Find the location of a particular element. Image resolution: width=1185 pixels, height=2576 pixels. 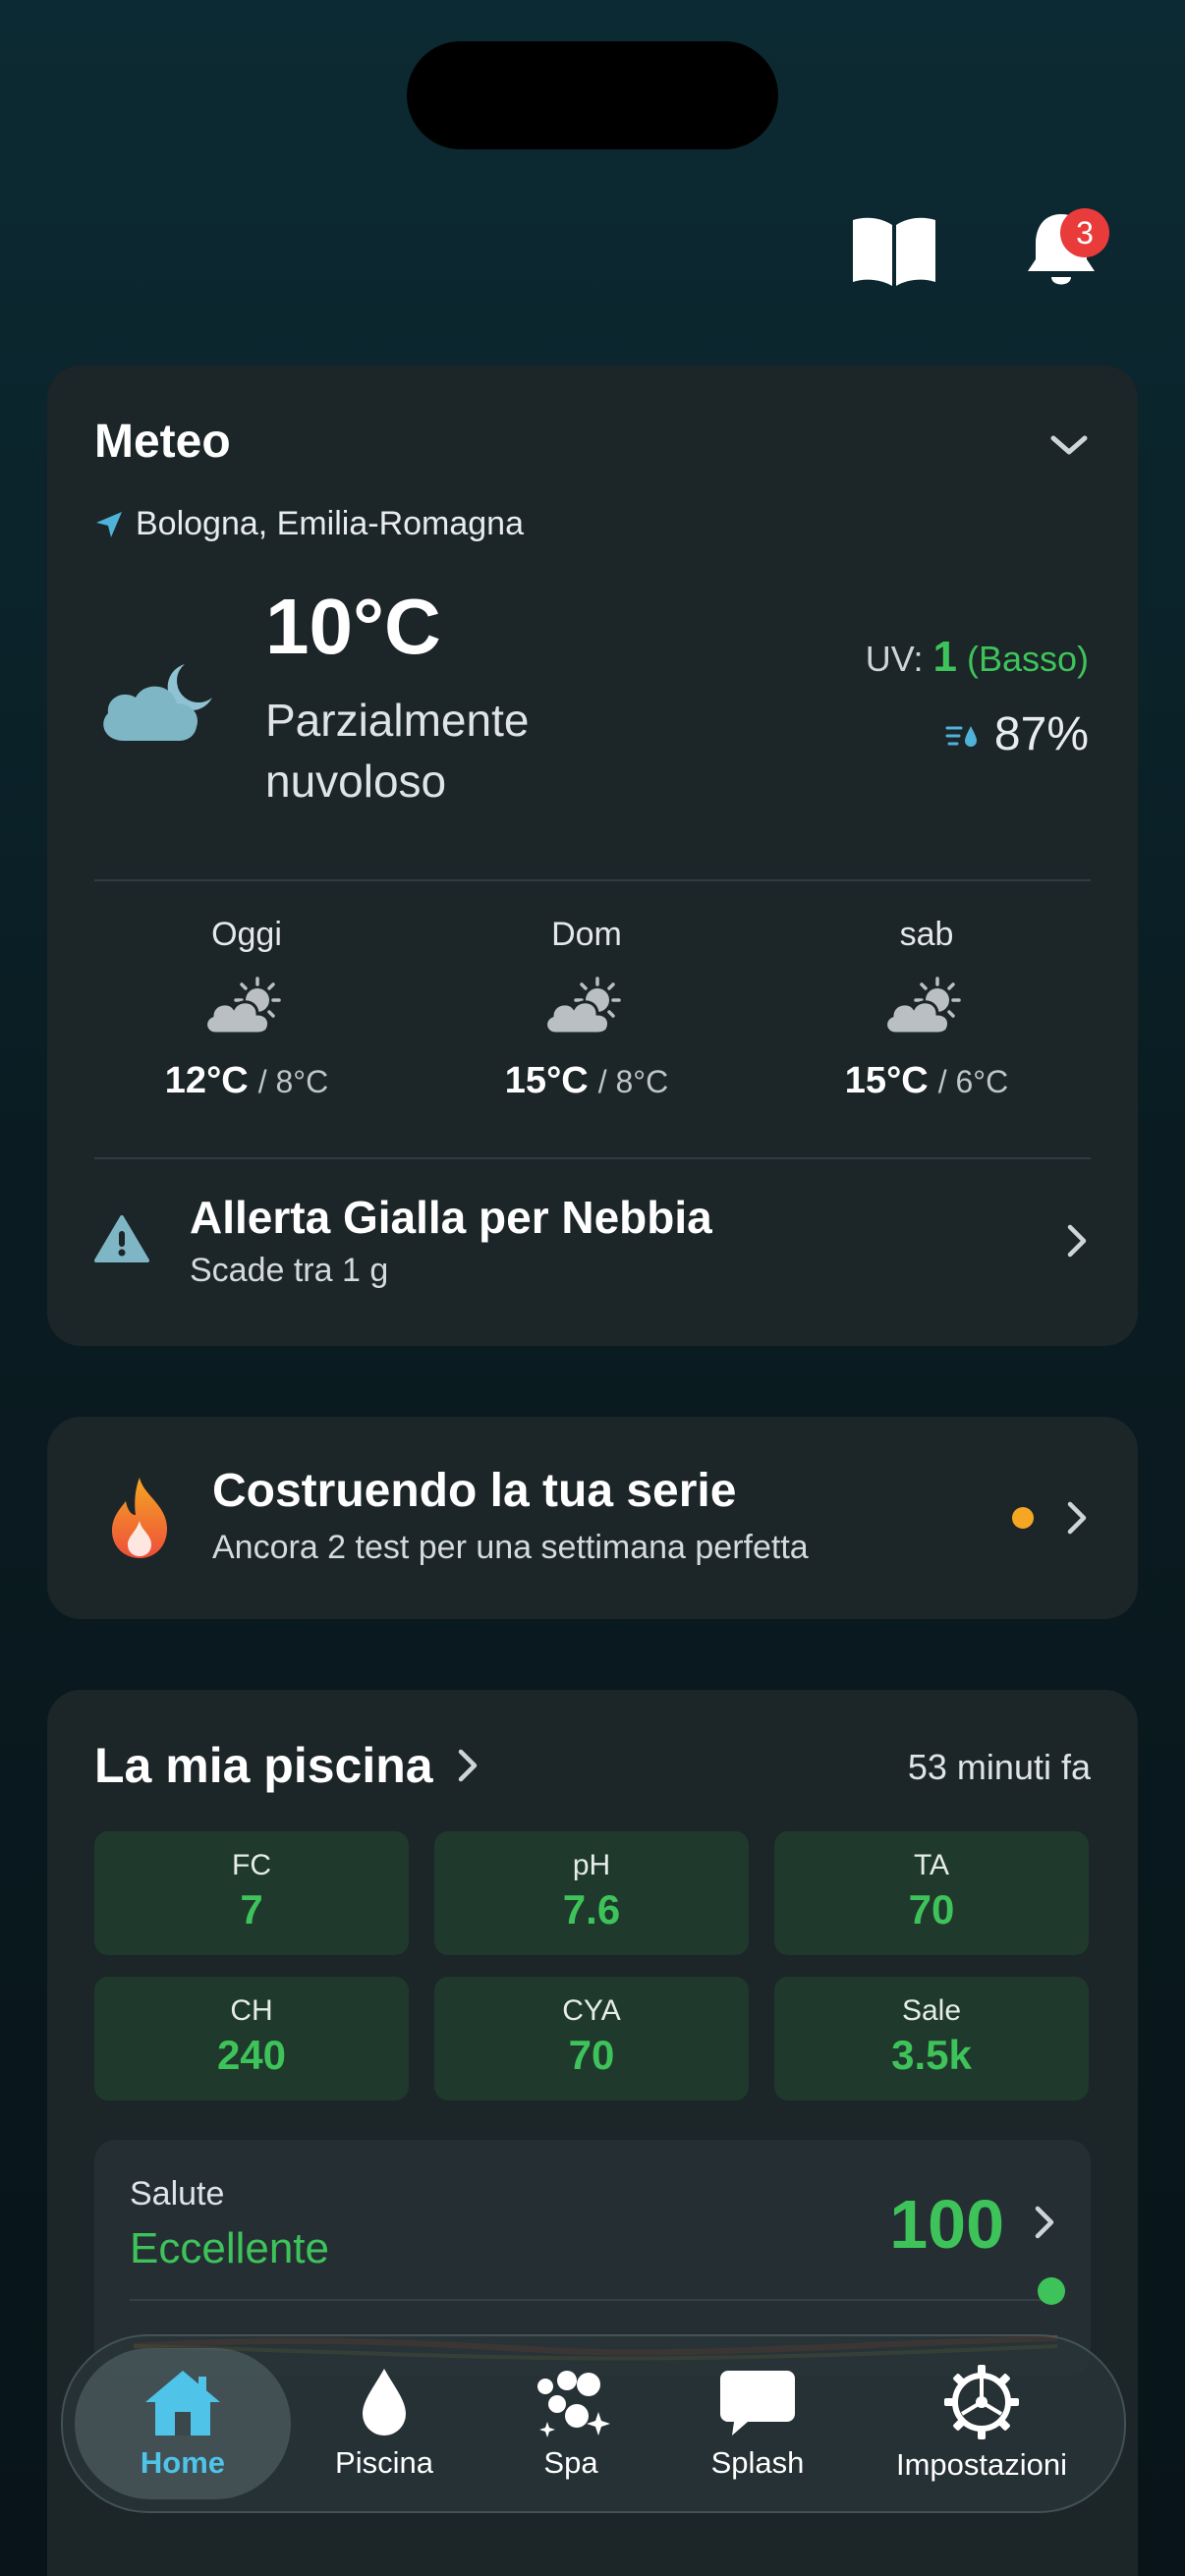

nav-spa: Spa is located at coordinates (571, 2423).